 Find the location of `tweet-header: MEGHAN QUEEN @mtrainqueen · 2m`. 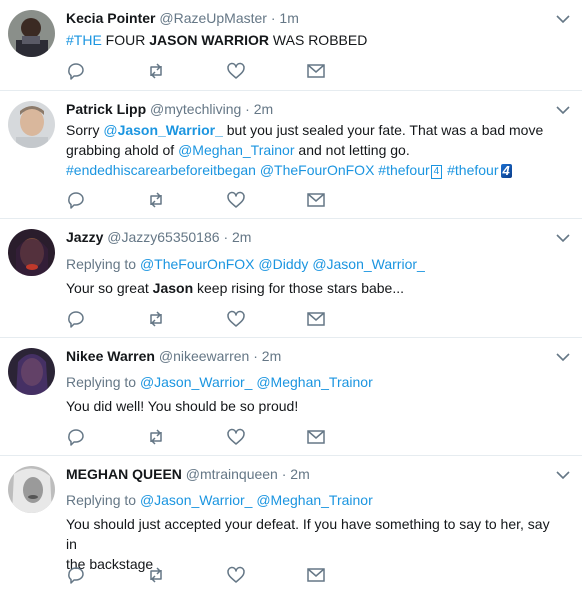

tweet-header: MEGHAN QUEEN @mtrainqueen · 2m is located at coordinates (304, 474).